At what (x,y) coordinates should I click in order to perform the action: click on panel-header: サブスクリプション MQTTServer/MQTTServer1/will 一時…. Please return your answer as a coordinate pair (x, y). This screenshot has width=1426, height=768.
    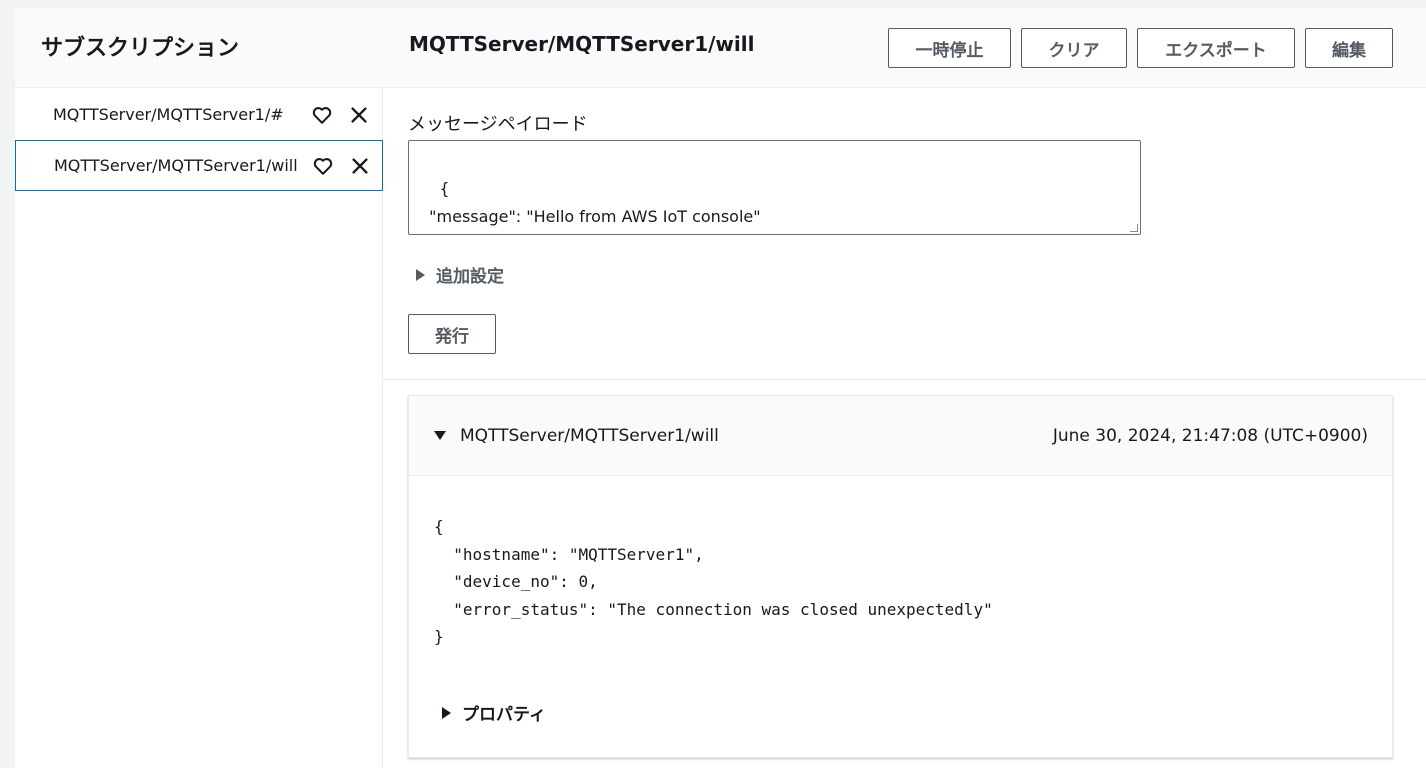
    Looking at the image, I should click on (720, 48).